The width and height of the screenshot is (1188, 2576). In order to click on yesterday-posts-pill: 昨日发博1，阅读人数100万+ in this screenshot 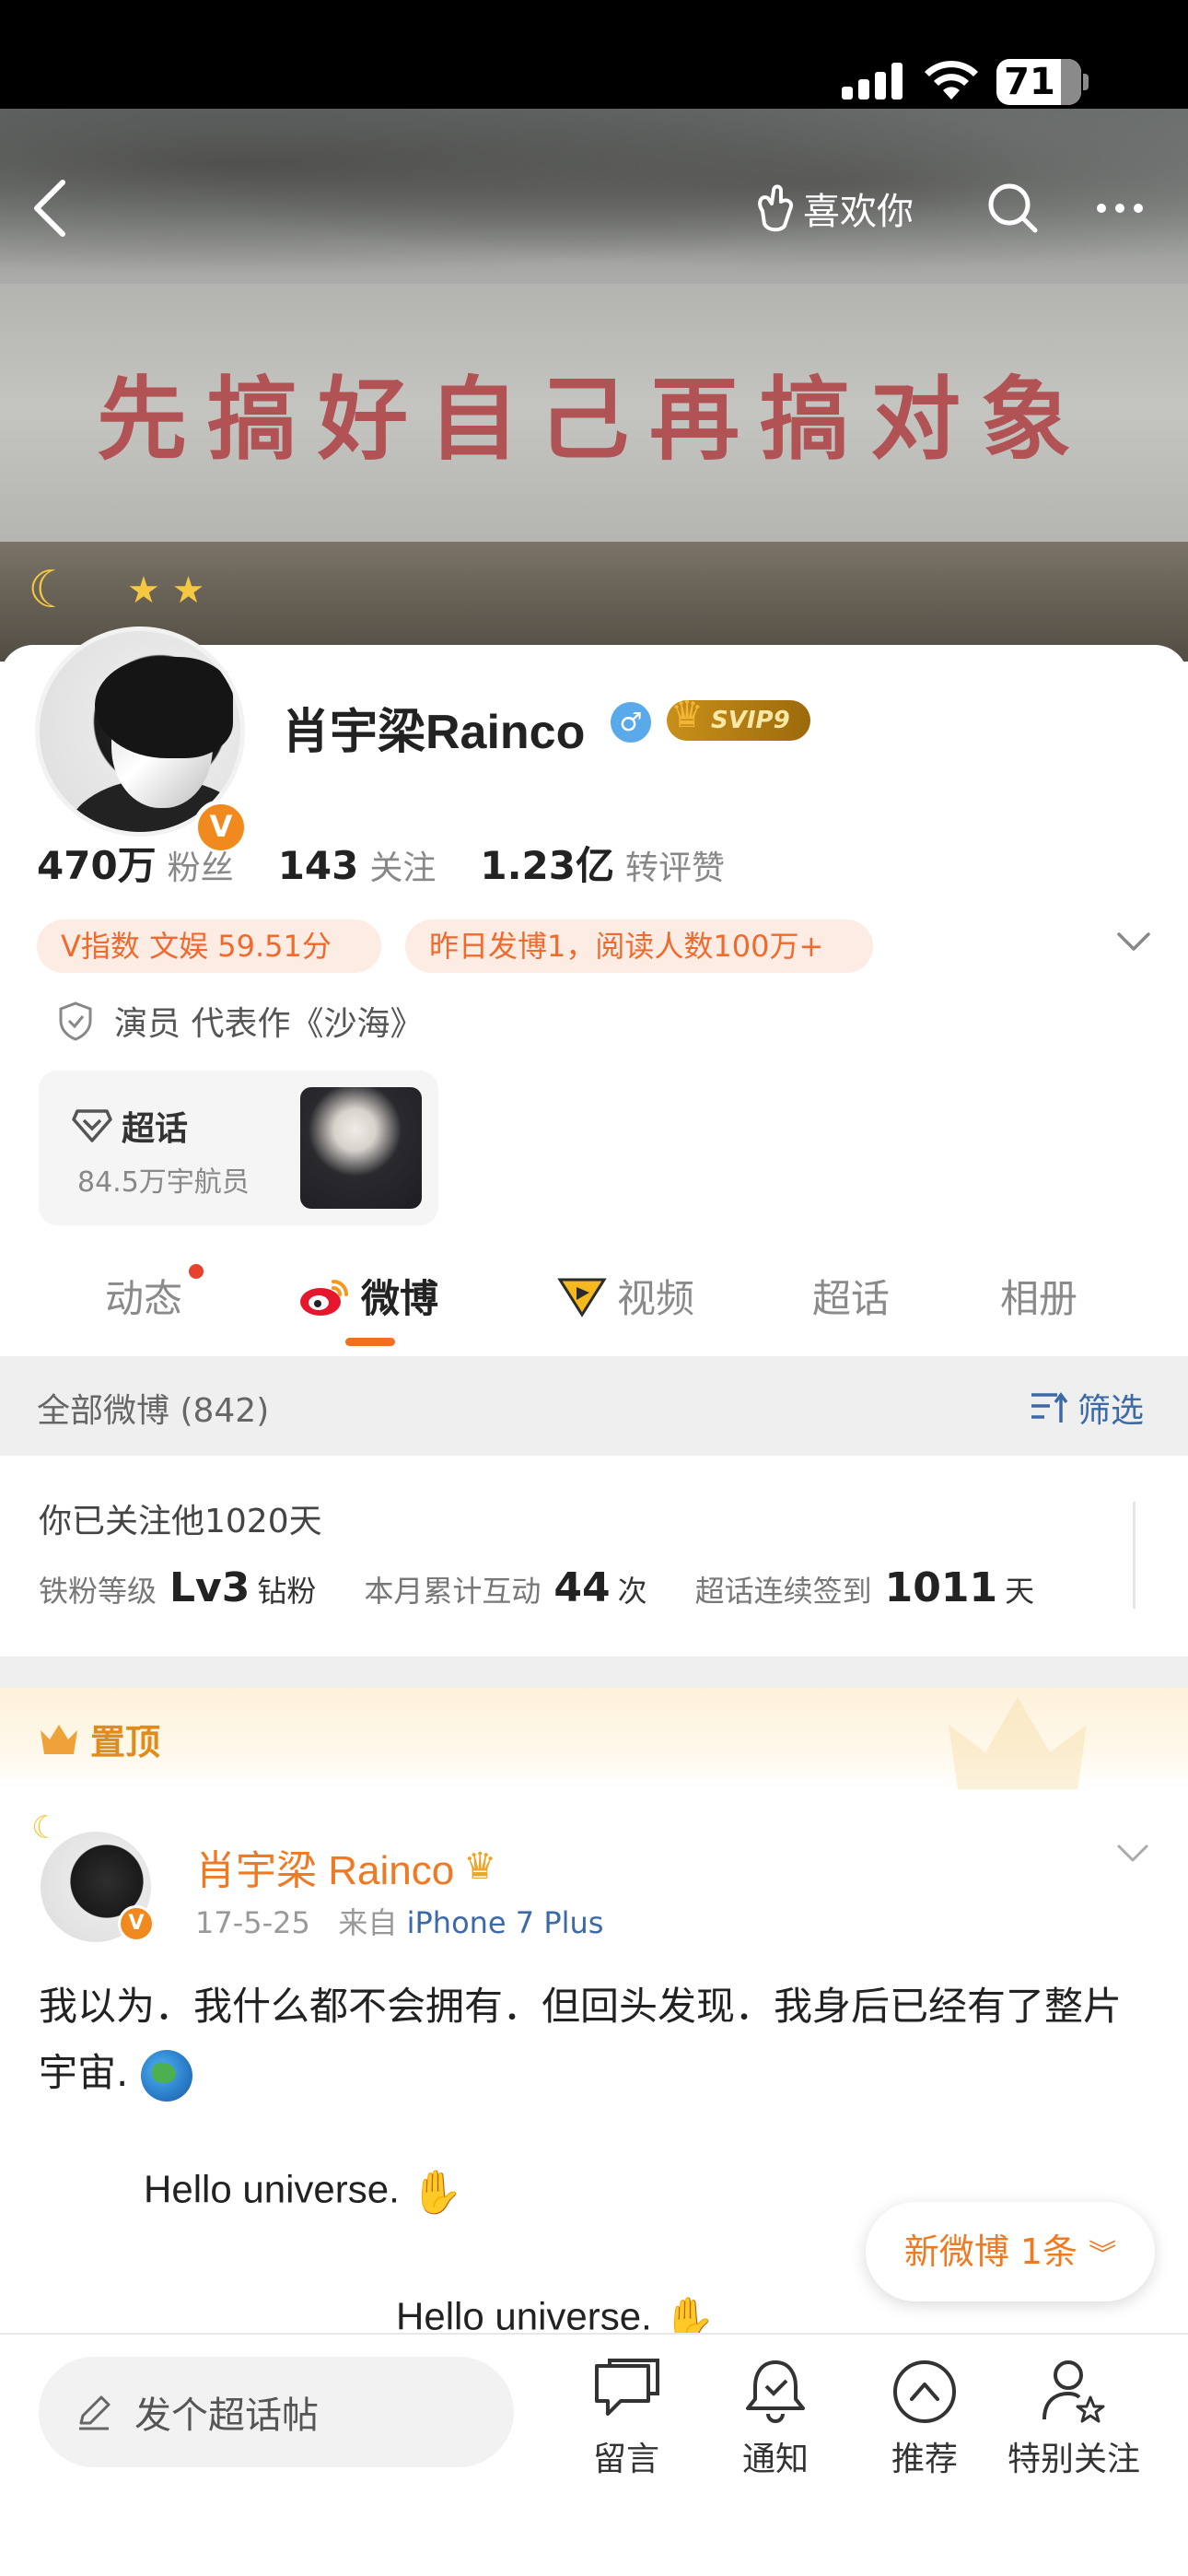, I will do `click(639, 946)`.